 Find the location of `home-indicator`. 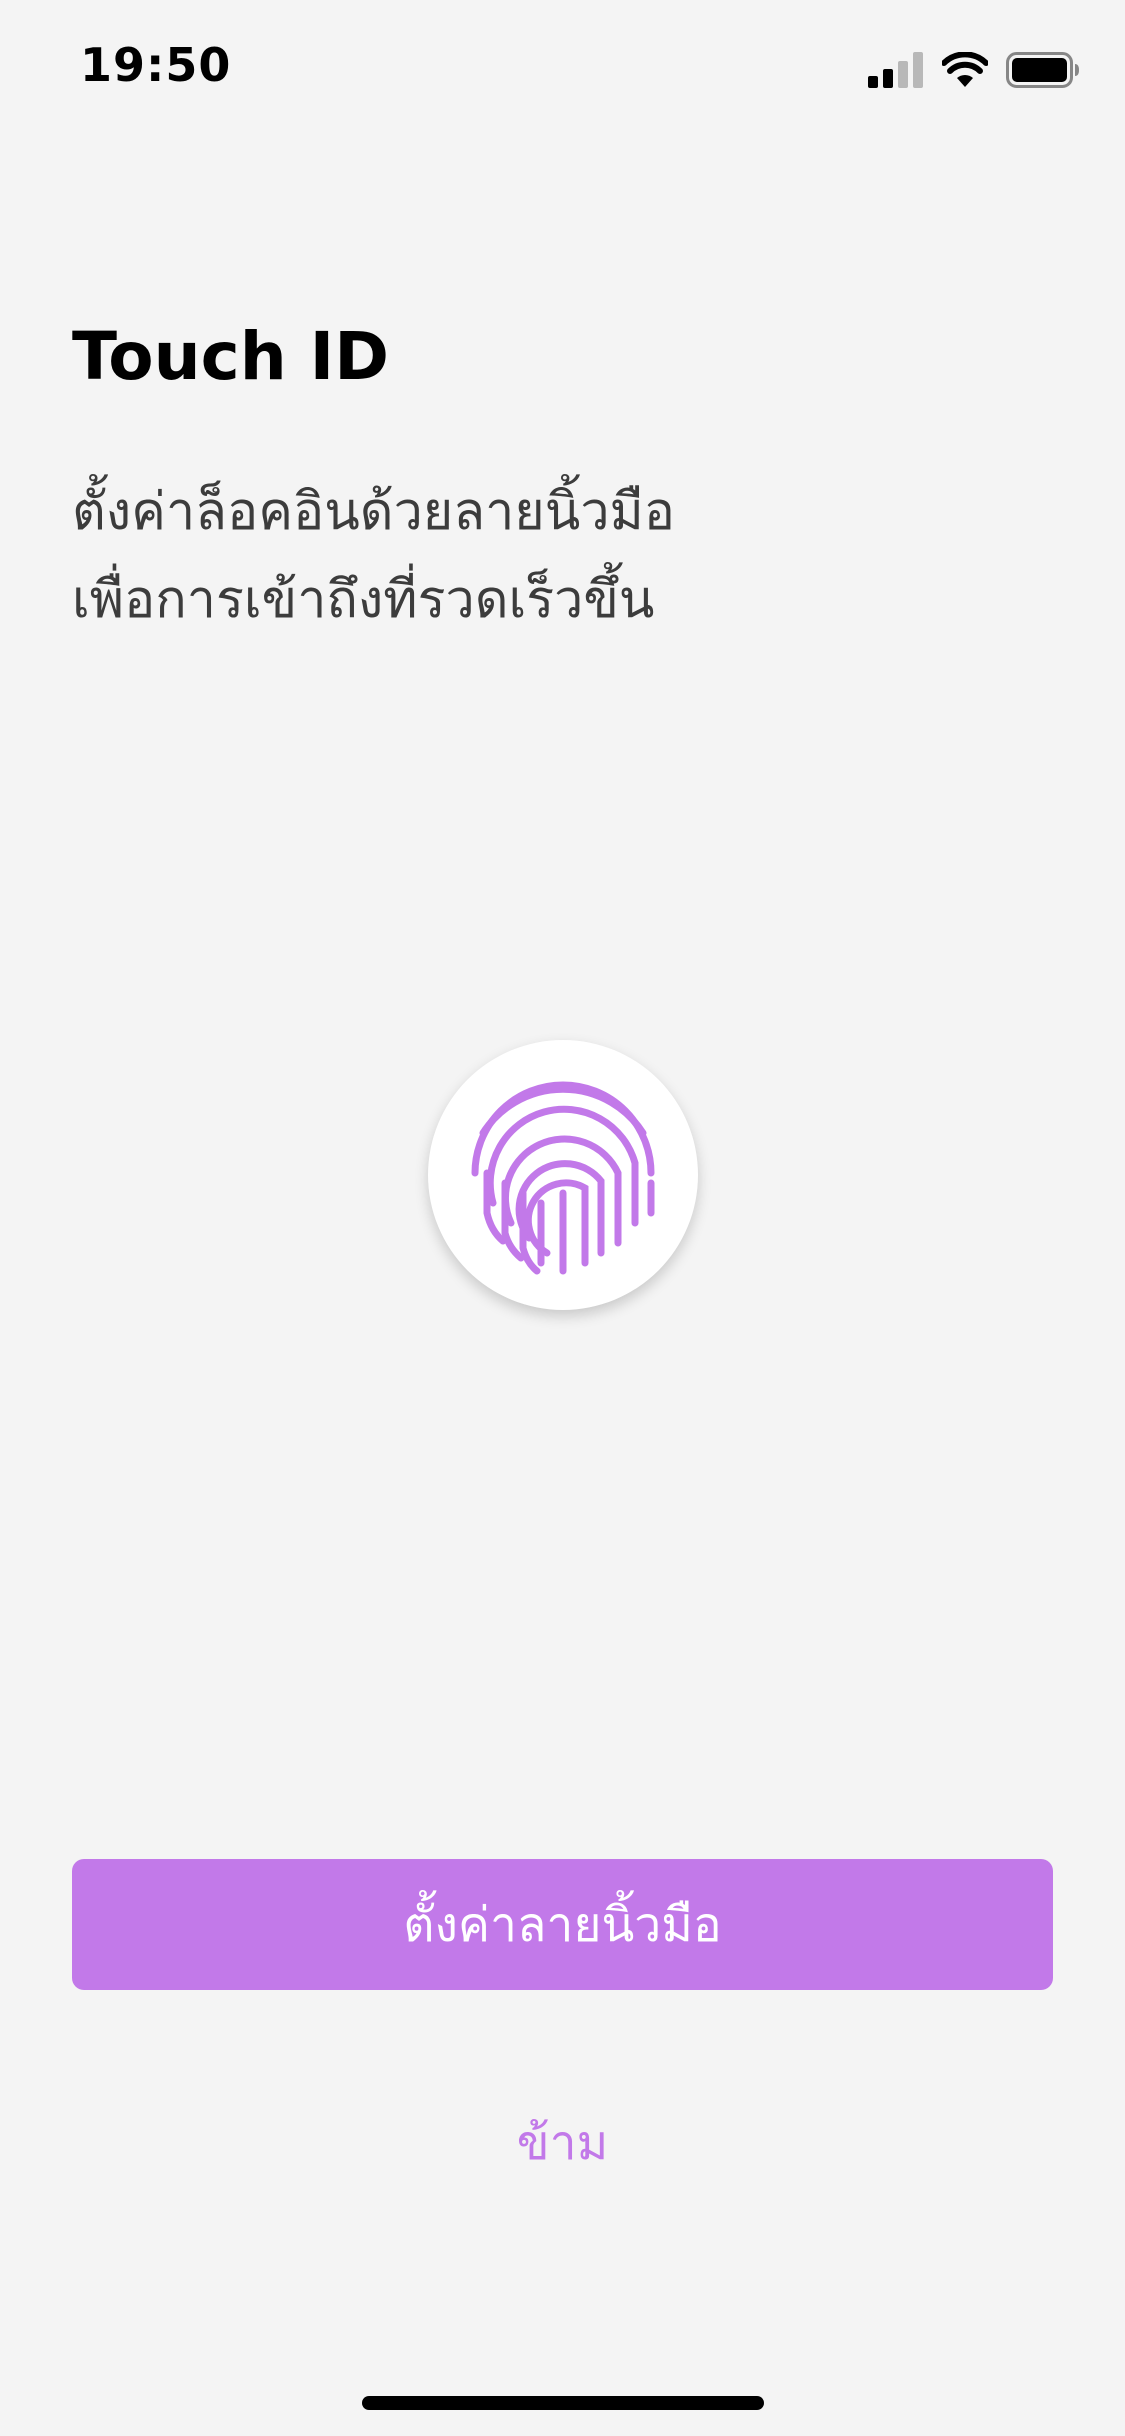

home-indicator is located at coordinates (563, 2403).